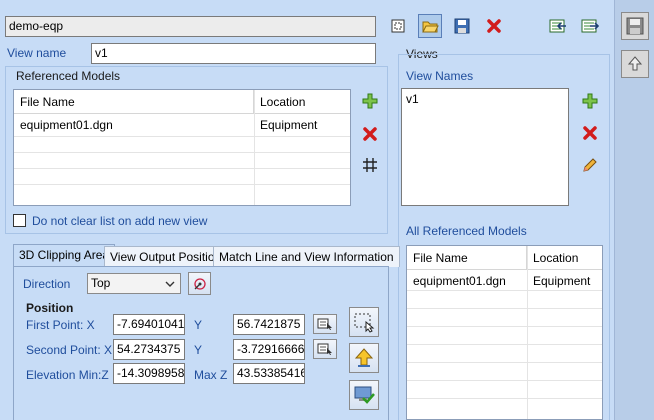 The width and height of the screenshot is (654, 420). What do you see at coordinates (190, 26) in the screenshot?
I see `name-field: demo-eqp` at bounding box center [190, 26].